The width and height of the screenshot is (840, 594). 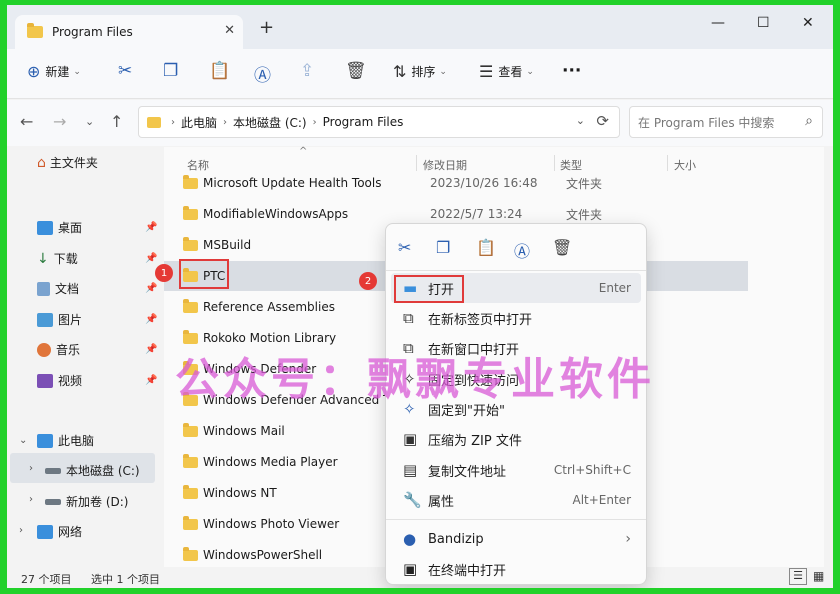 What do you see at coordinates (269, 307) in the screenshot?
I see `file-name: Reference Assemblies` at bounding box center [269, 307].